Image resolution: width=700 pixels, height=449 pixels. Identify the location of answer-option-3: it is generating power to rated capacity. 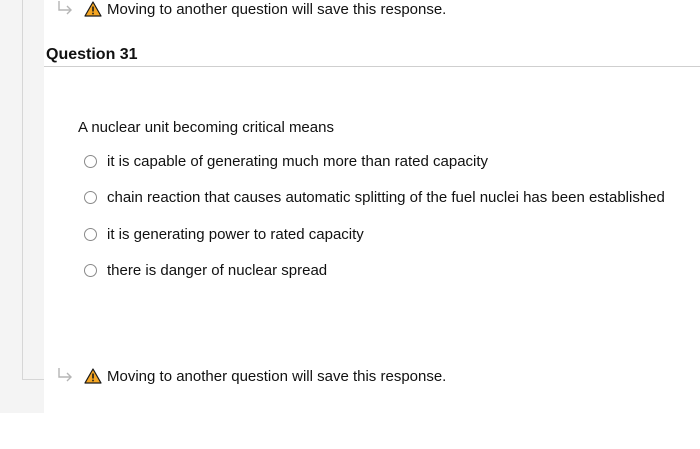
(374, 234).